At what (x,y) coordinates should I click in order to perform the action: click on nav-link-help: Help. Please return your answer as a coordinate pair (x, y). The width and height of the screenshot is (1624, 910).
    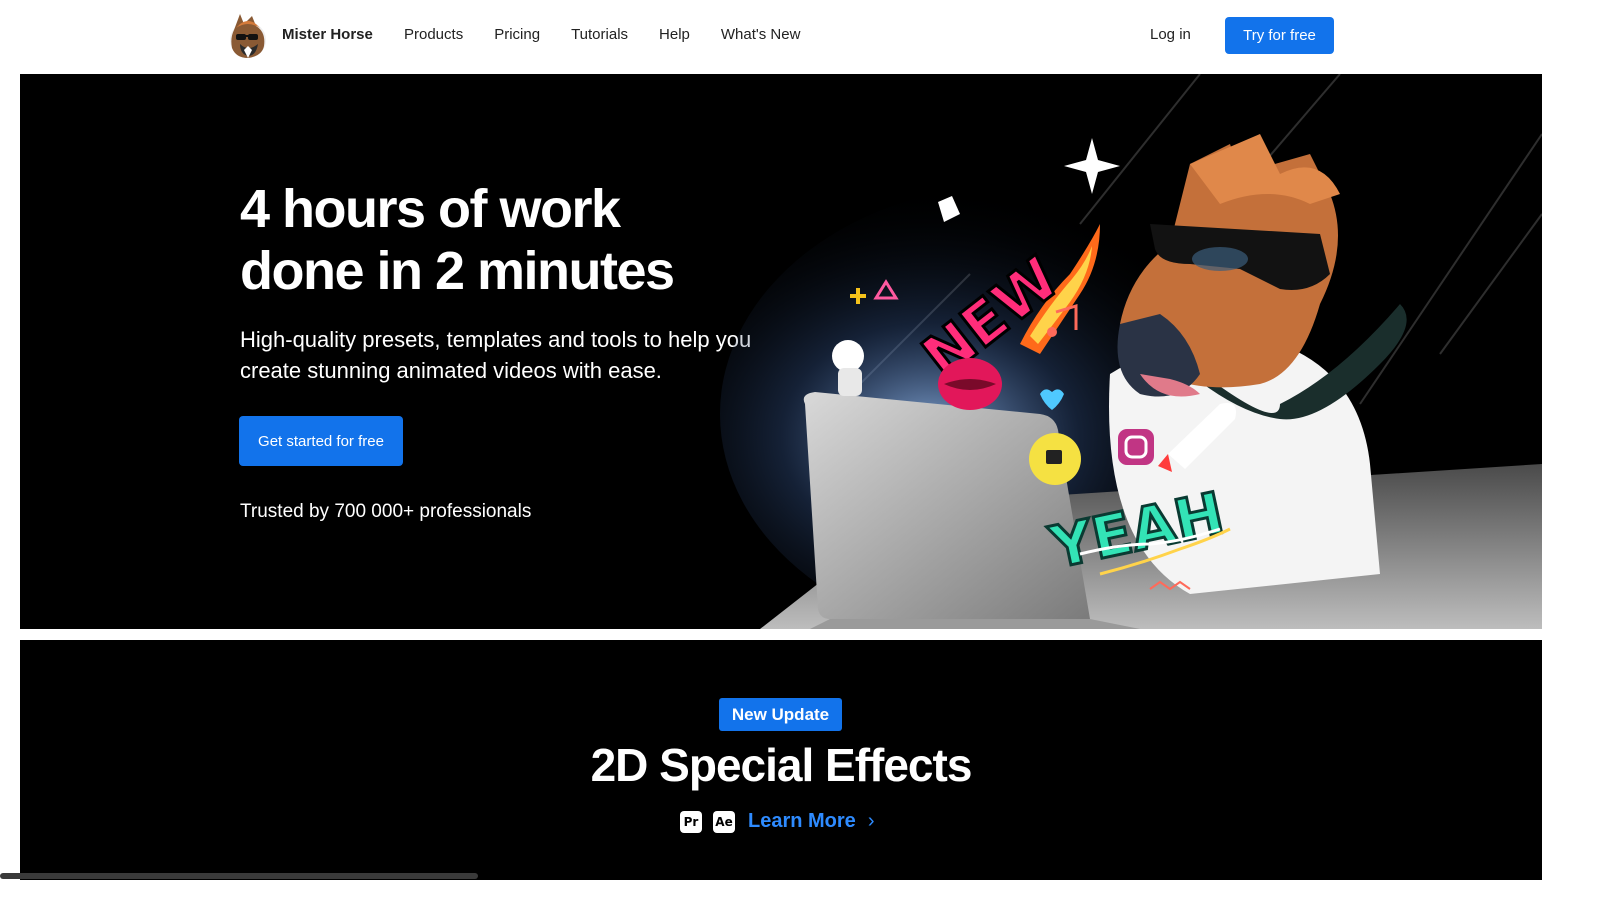
    Looking at the image, I should click on (674, 34).